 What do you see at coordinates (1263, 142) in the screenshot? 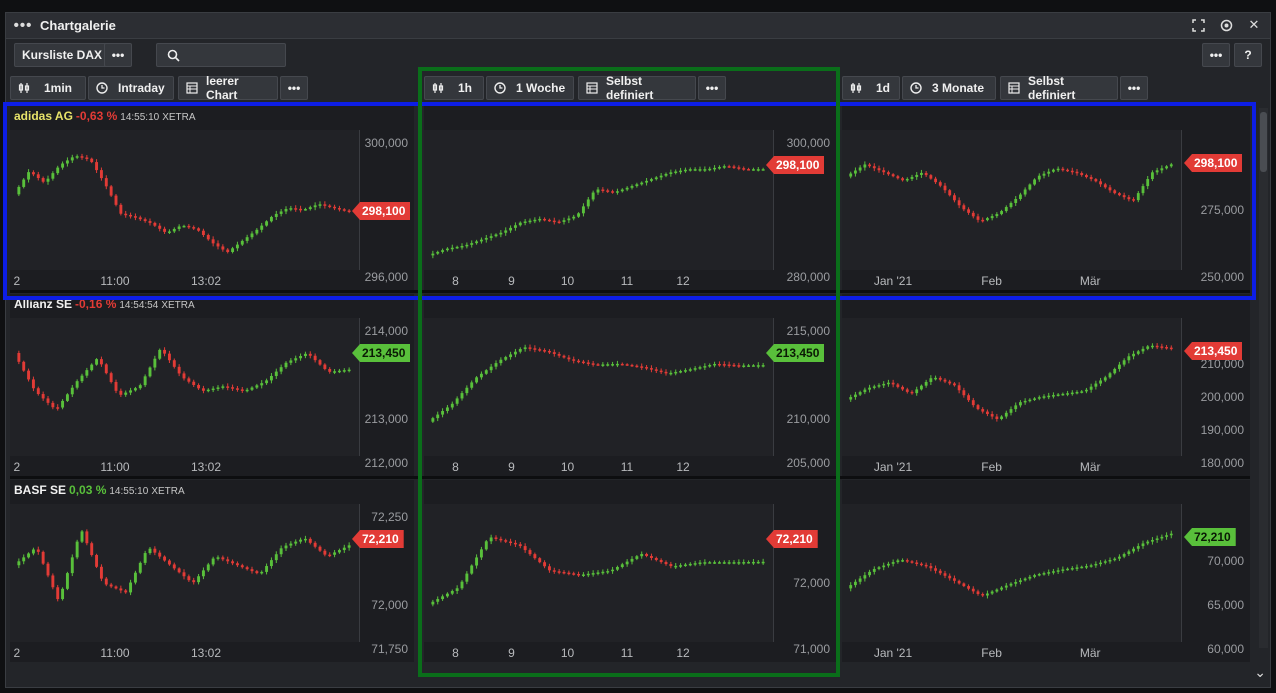
I see `scrollbar-thumb` at bounding box center [1263, 142].